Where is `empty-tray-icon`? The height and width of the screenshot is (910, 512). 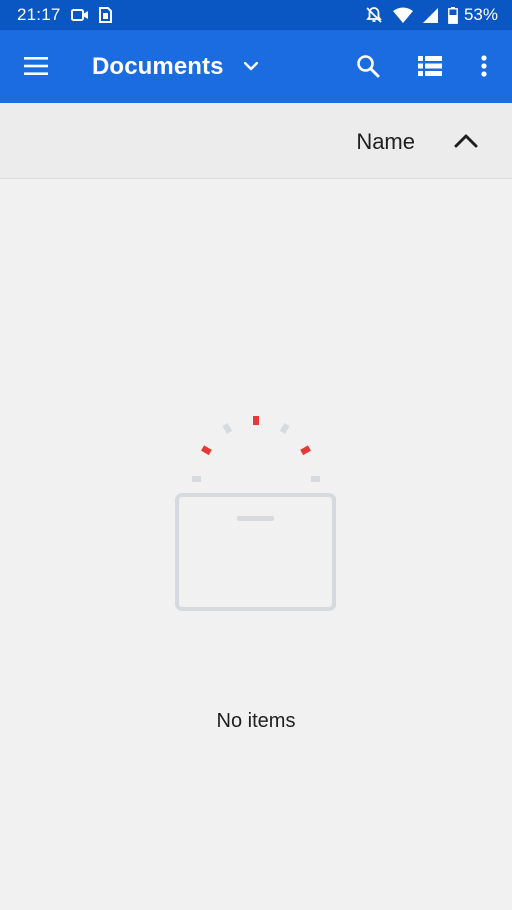
empty-tray-icon is located at coordinates (256, 513).